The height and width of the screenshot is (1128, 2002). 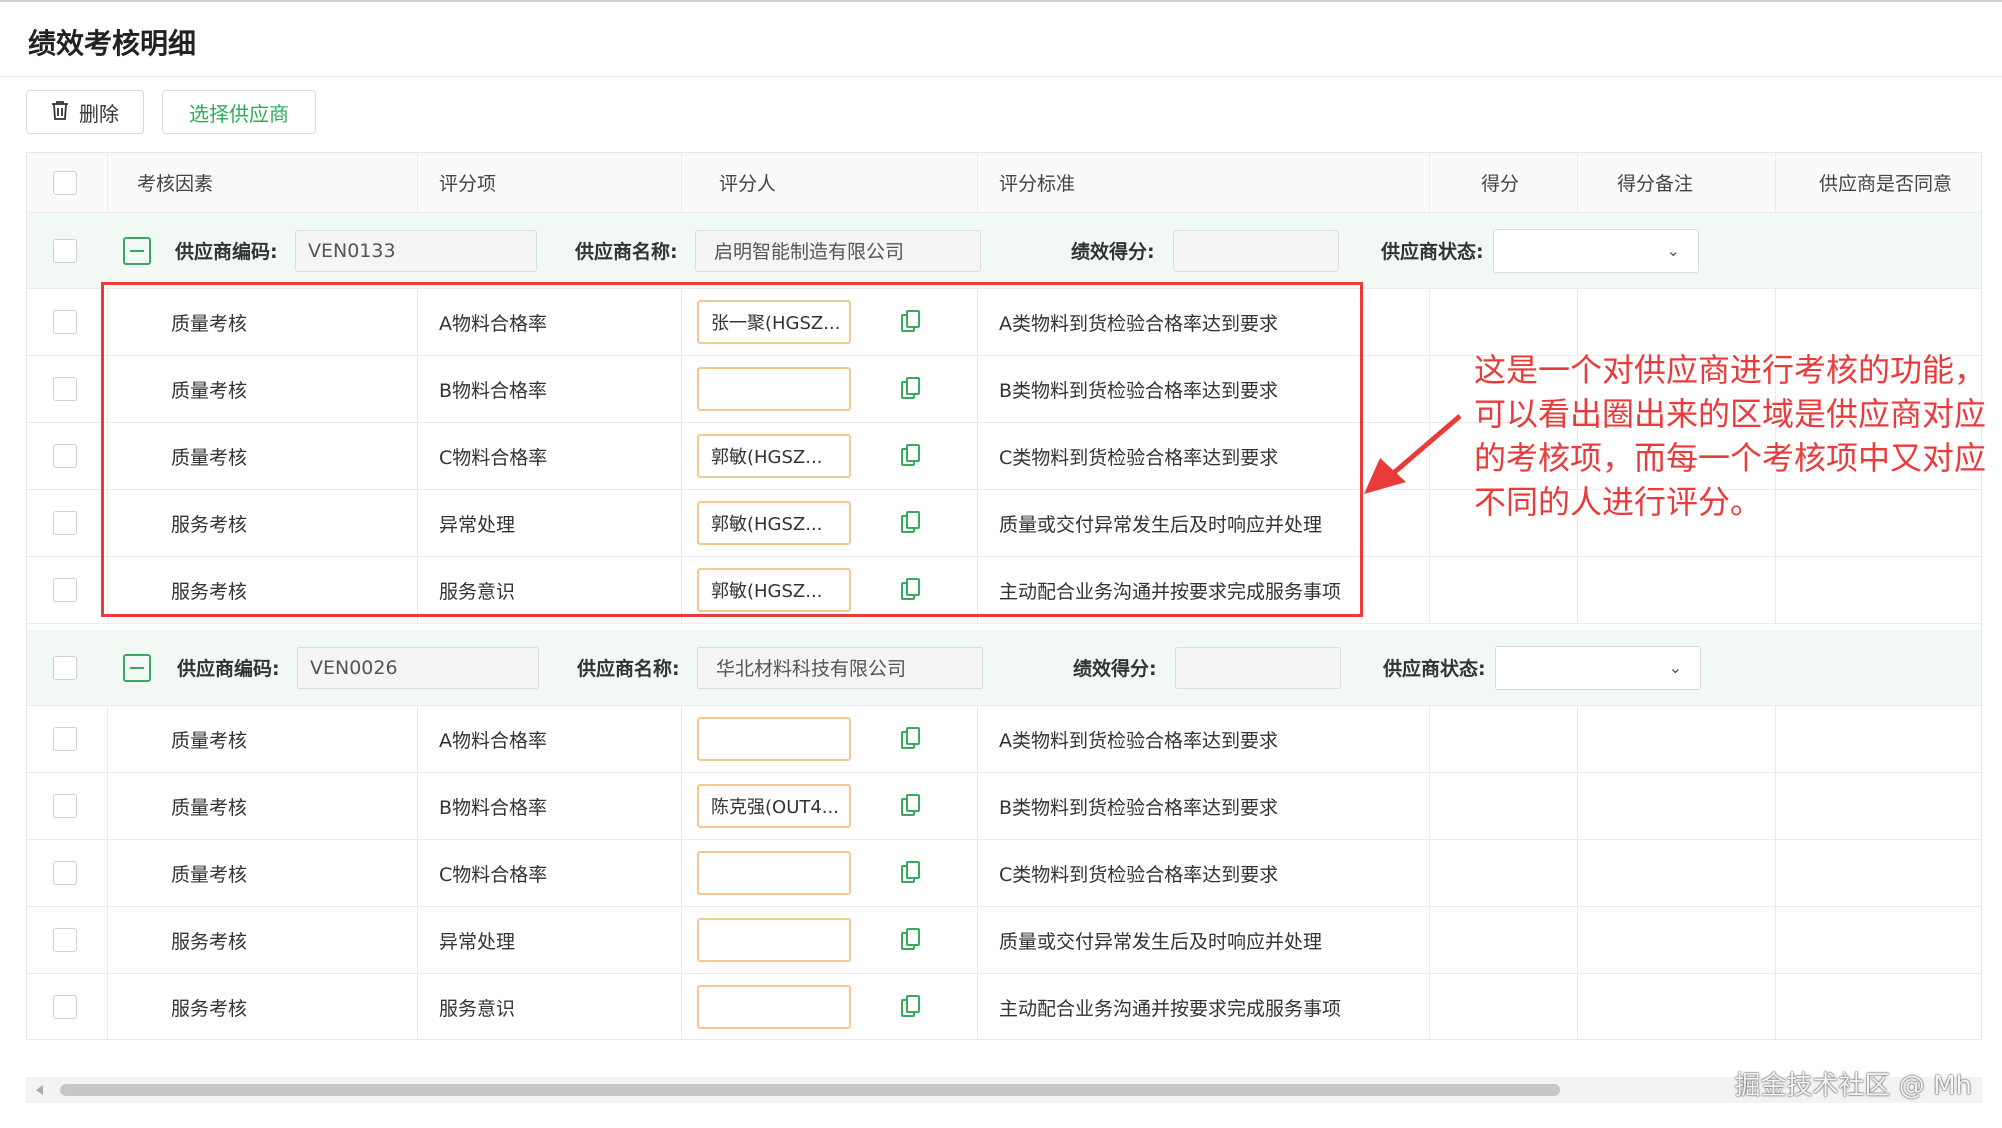 I want to click on page-title: 绩效考核明细, so click(x=112, y=43).